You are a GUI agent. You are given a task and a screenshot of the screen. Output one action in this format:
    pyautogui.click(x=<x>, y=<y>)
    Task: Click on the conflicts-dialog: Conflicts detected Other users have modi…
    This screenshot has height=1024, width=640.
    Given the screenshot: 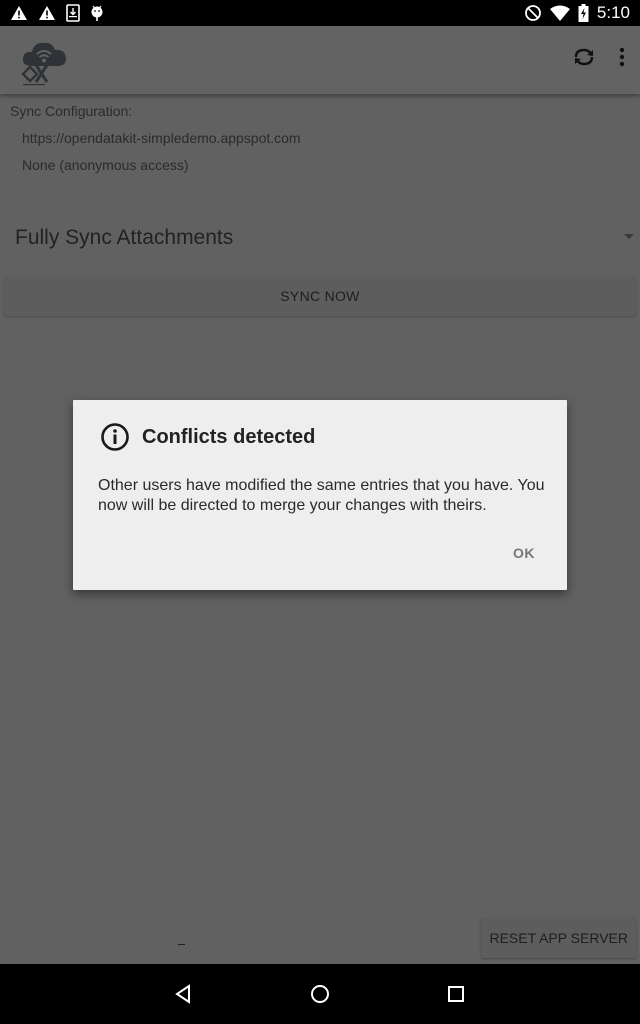 What is the action you would take?
    pyautogui.click(x=320, y=495)
    